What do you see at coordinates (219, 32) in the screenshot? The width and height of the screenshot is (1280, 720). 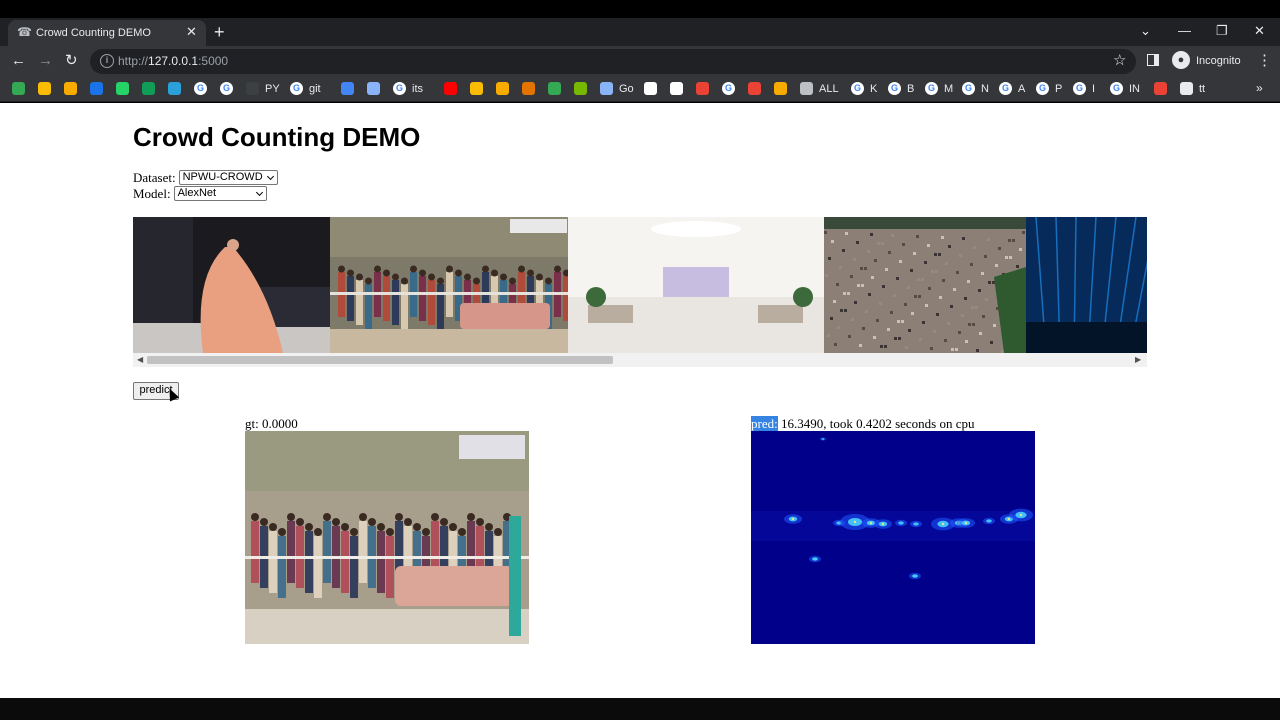 I see `new-tab-icon: +` at bounding box center [219, 32].